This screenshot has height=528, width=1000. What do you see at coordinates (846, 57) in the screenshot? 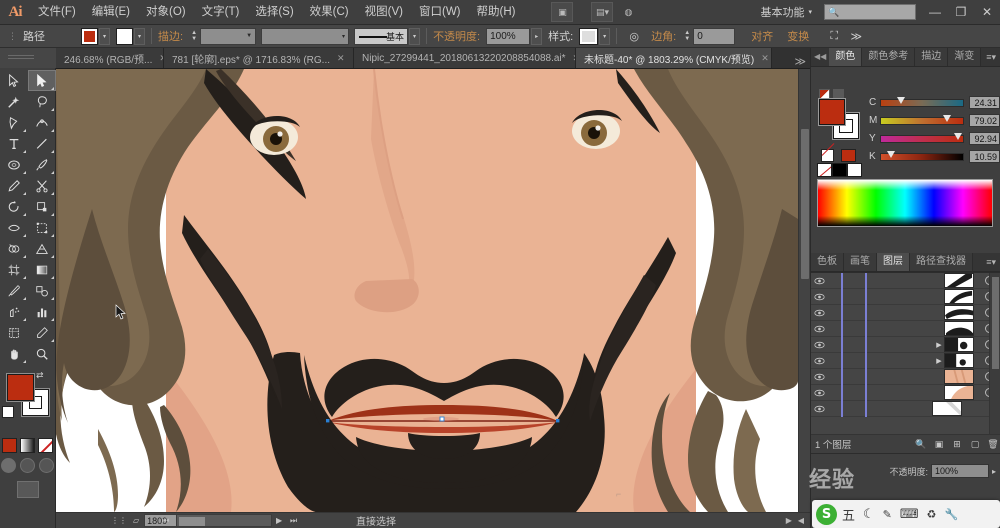
I see `panel-tab-color: 颜色` at bounding box center [846, 57].